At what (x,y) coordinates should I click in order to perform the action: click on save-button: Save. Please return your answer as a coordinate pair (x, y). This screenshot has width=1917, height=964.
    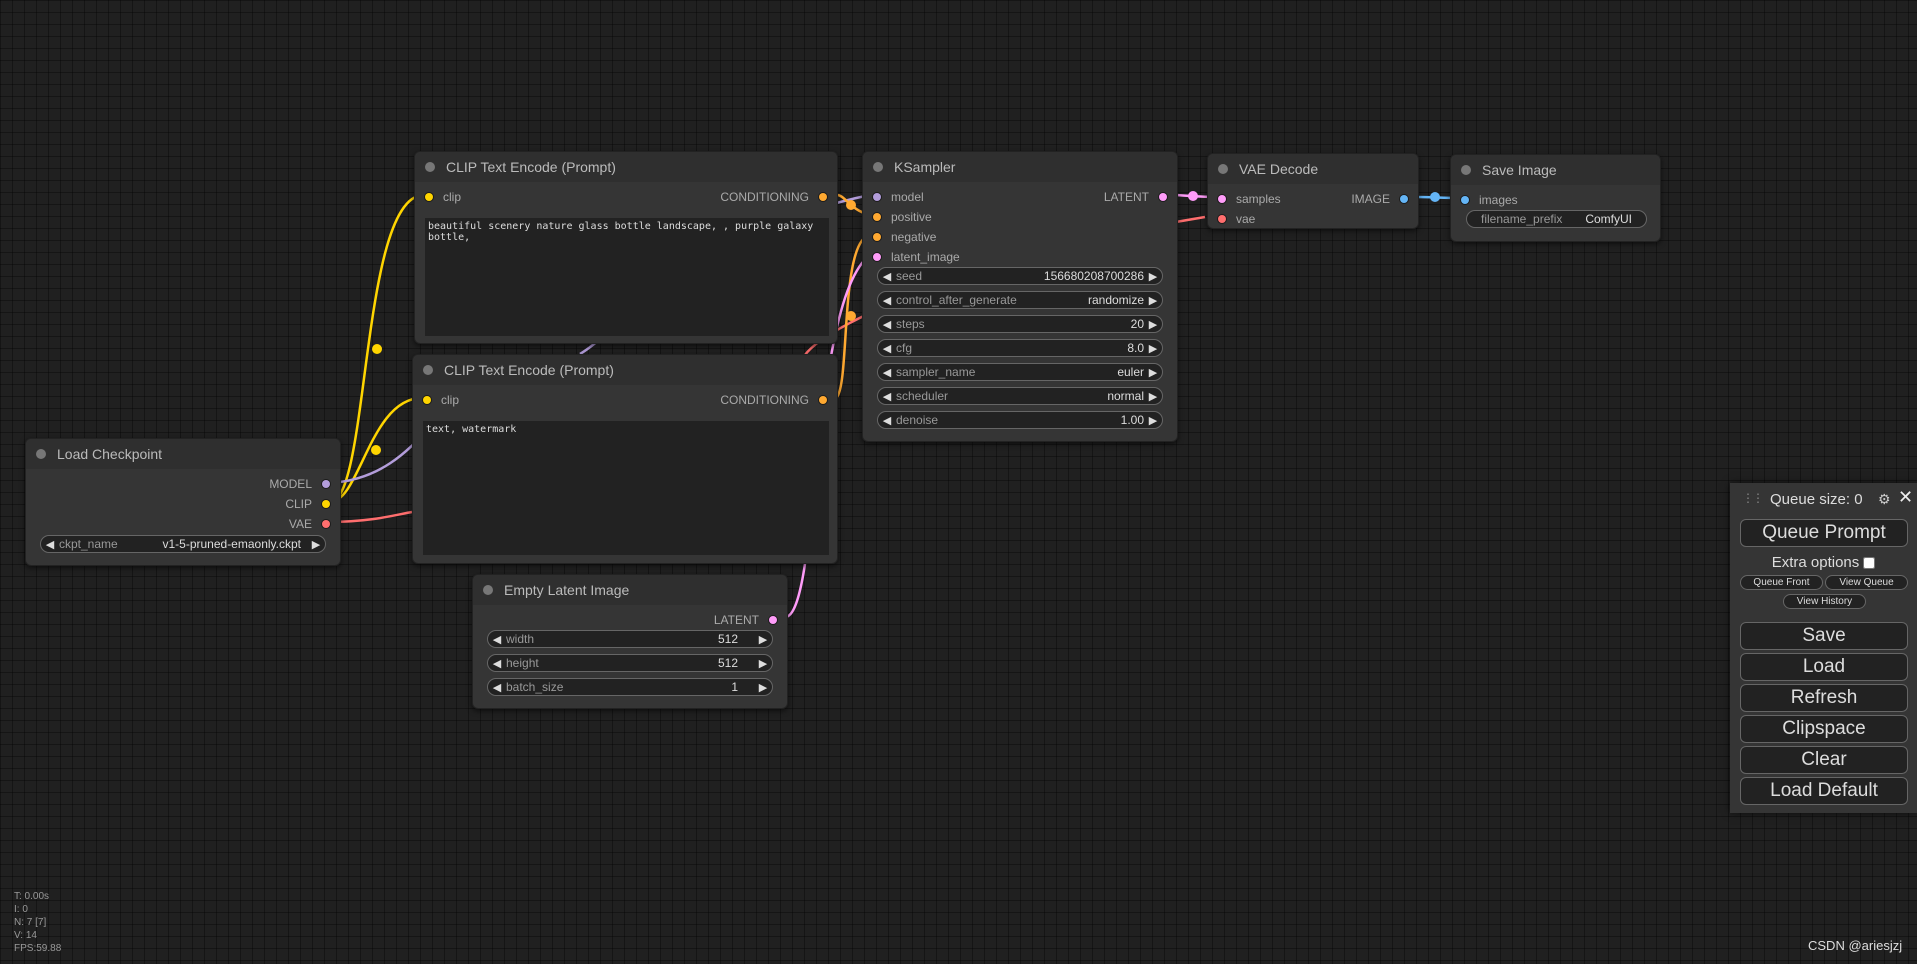
    Looking at the image, I should click on (1824, 636).